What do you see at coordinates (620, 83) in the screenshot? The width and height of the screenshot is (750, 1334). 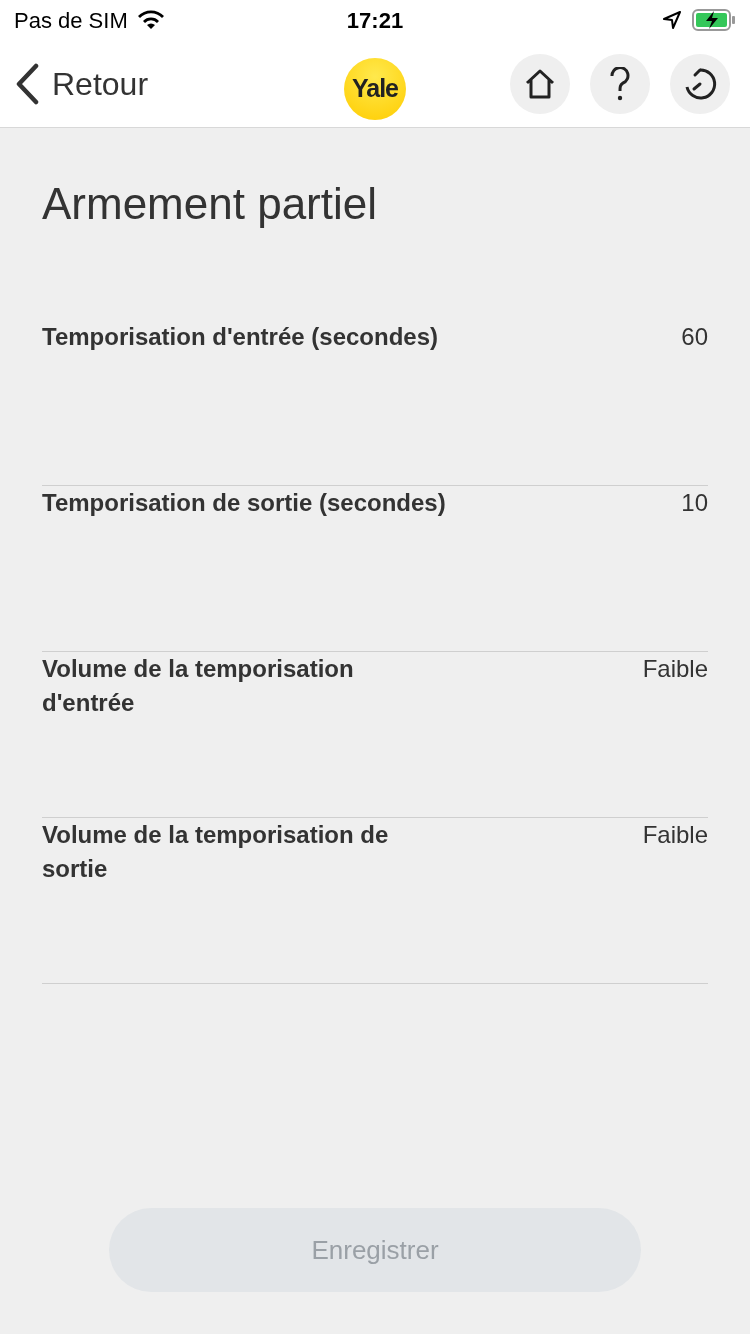 I see `question-icon` at bounding box center [620, 83].